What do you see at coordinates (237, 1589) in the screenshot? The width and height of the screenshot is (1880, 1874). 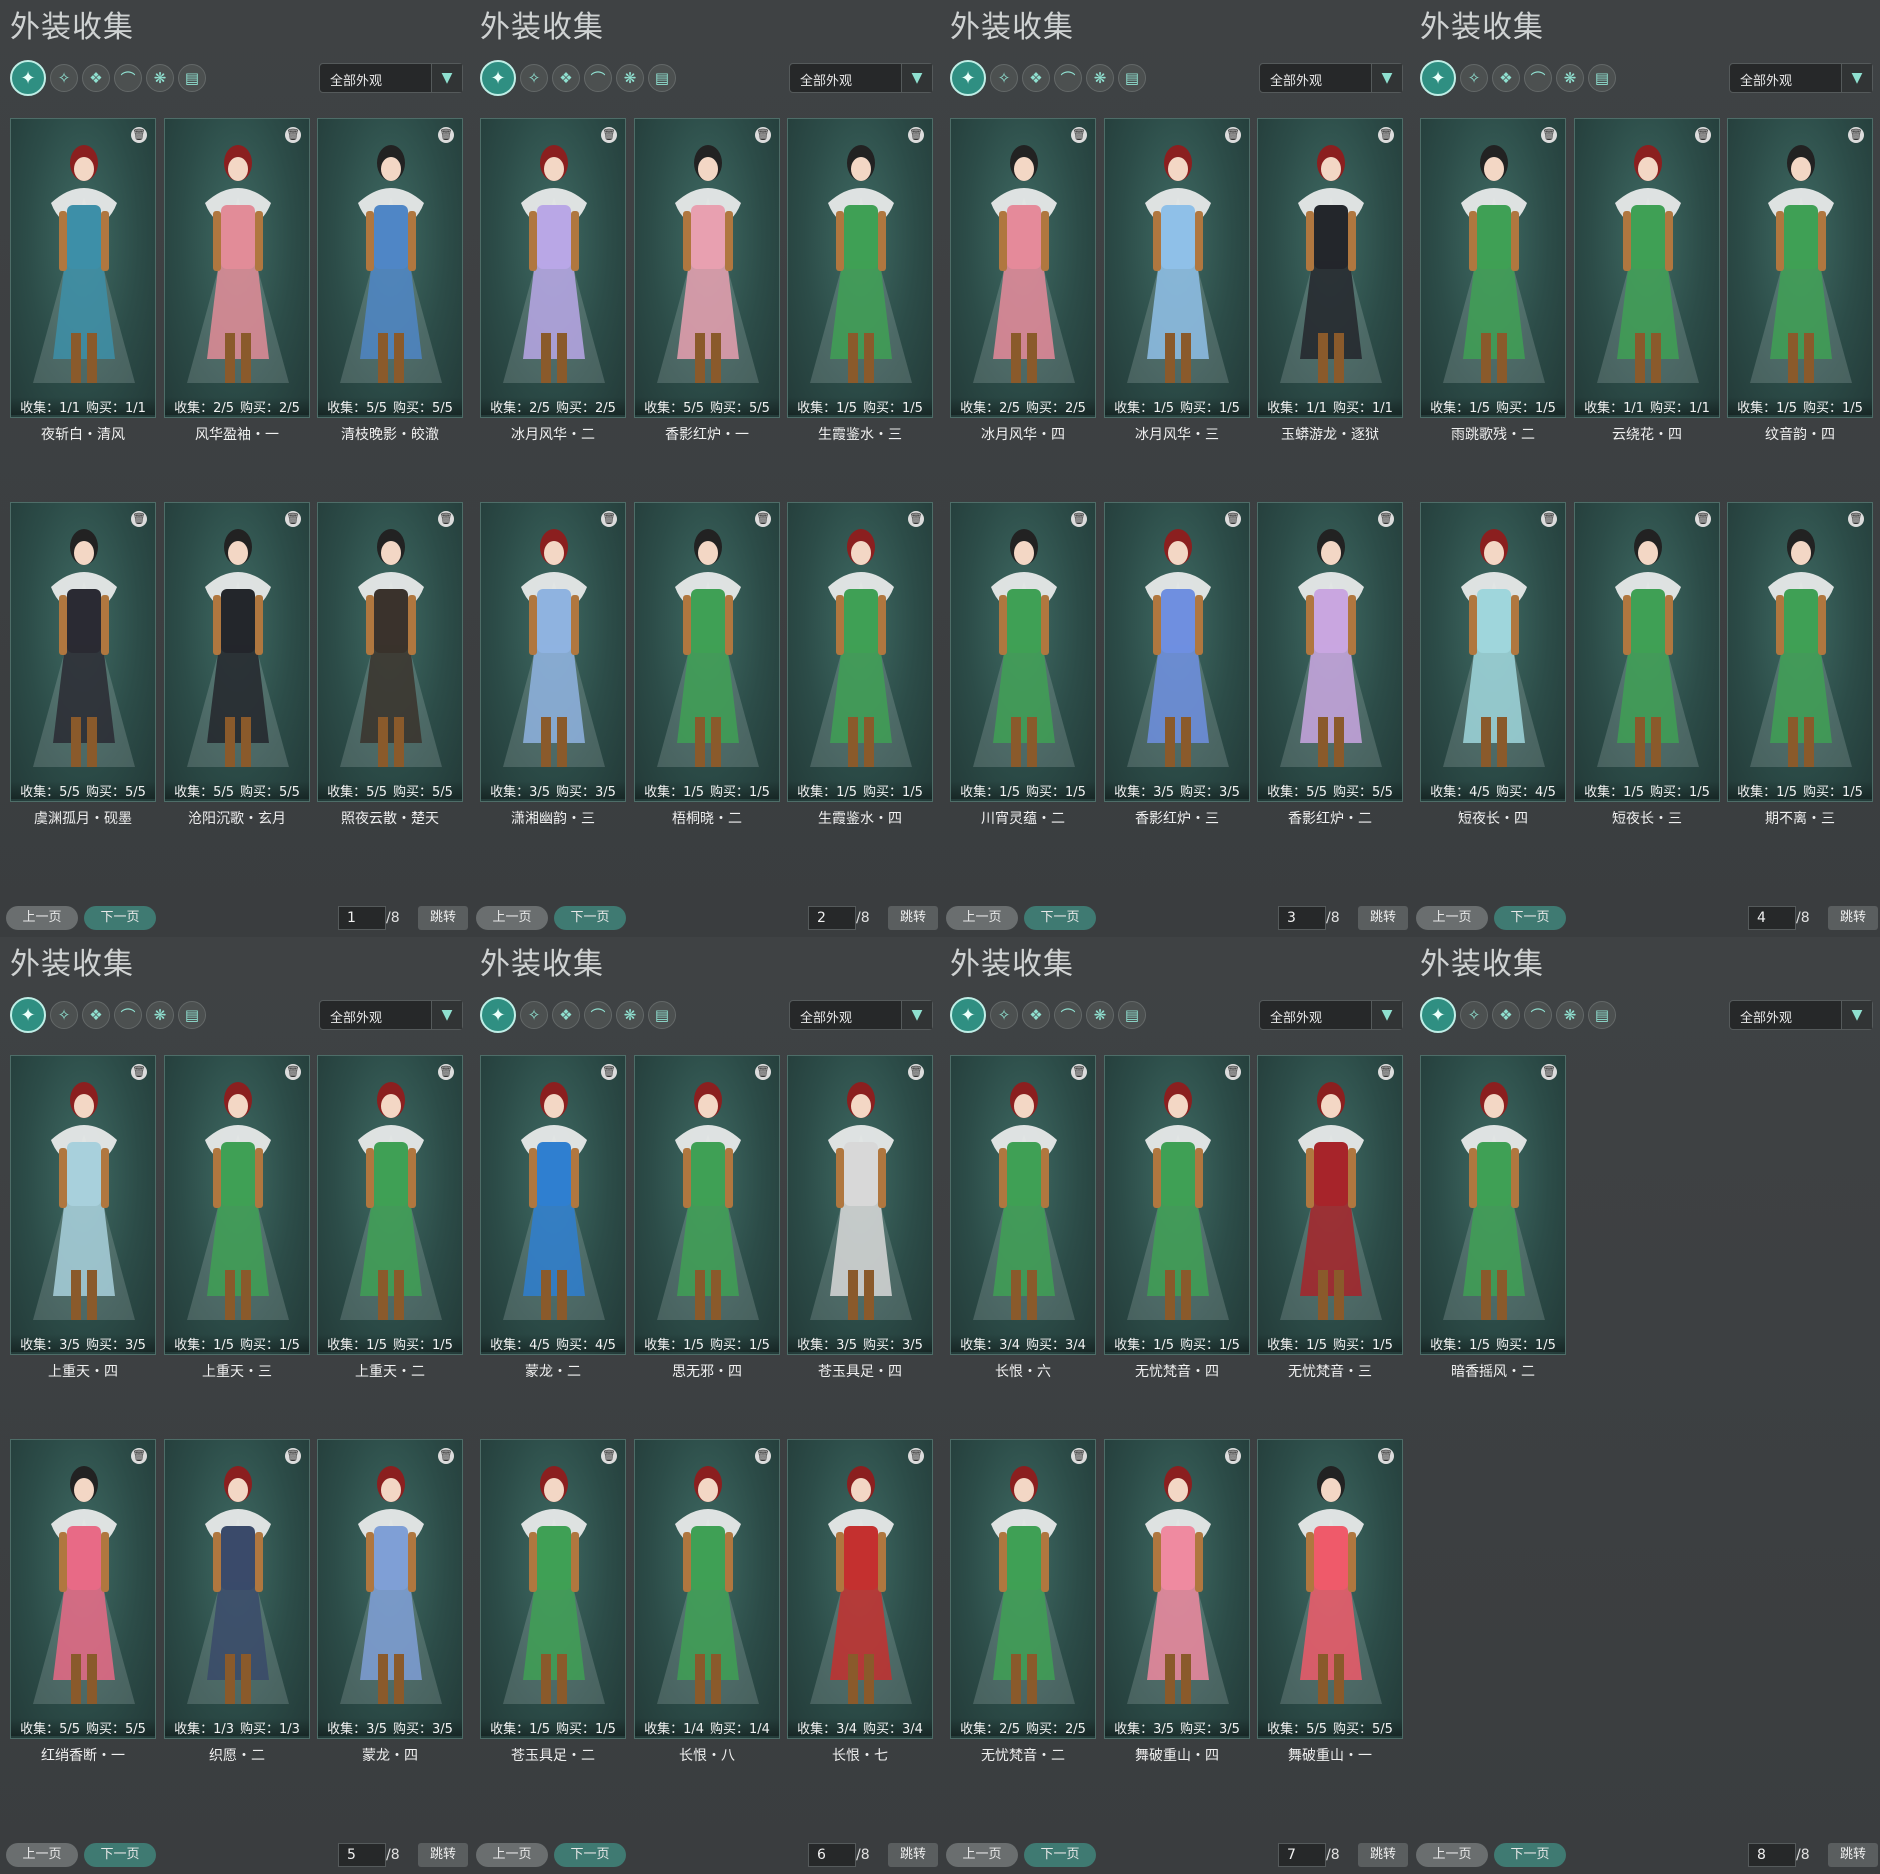 I see `outfit-card: 🗑 收集：1/3 购买：1/3` at bounding box center [237, 1589].